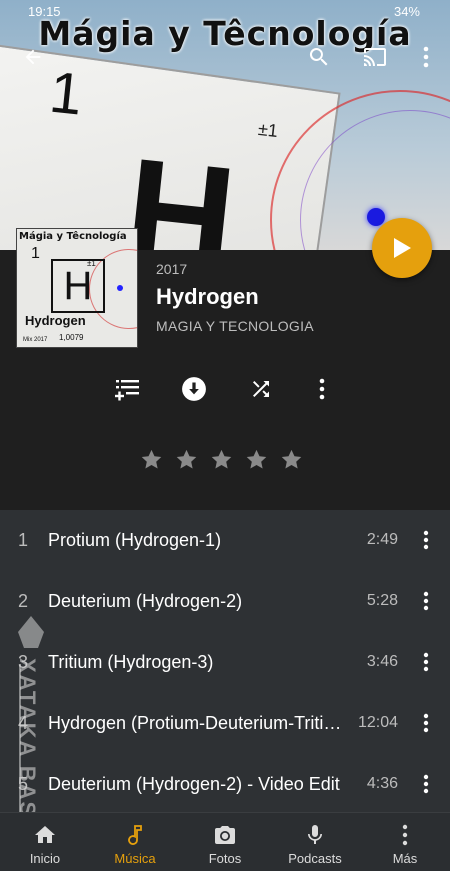 The height and width of the screenshot is (871, 450). What do you see at coordinates (225, 835) in the screenshot?
I see `camera-icon` at bounding box center [225, 835].